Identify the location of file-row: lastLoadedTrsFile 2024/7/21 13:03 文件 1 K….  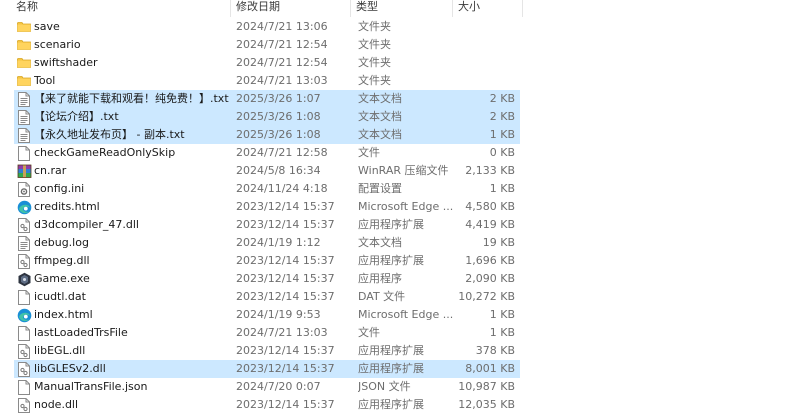
(400, 333).